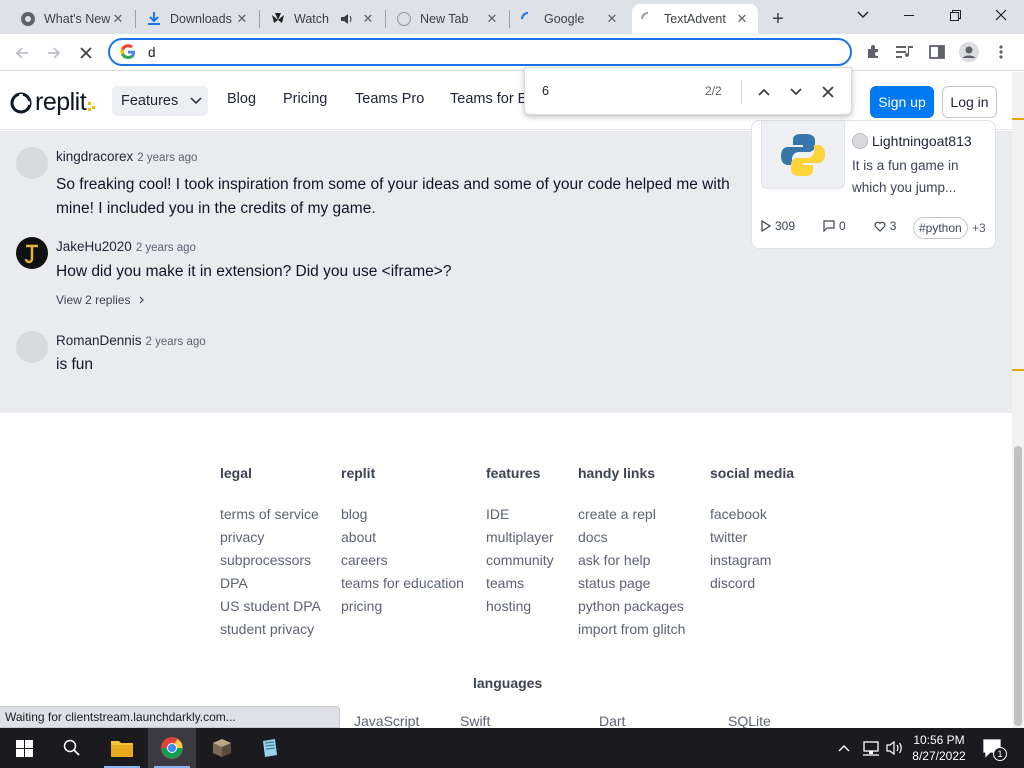 The width and height of the screenshot is (1024, 768). Describe the element at coordinates (22, 53) in the screenshot. I see `back-icon` at that location.